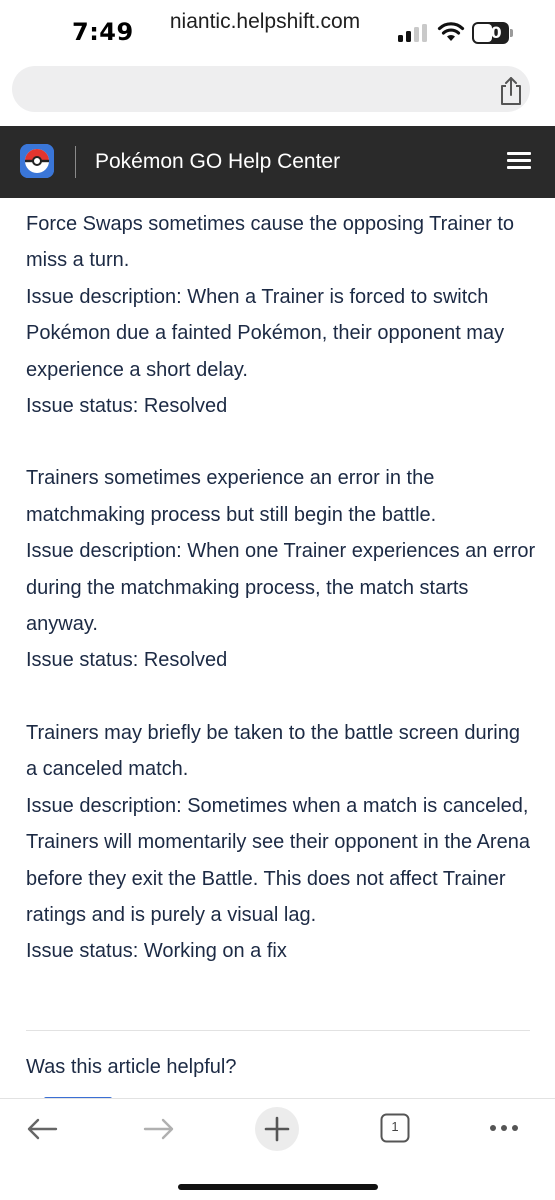 The width and height of the screenshot is (555, 1200). What do you see at coordinates (75, 162) in the screenshot?
I see `header-divider` at bounding box center [75, 162].